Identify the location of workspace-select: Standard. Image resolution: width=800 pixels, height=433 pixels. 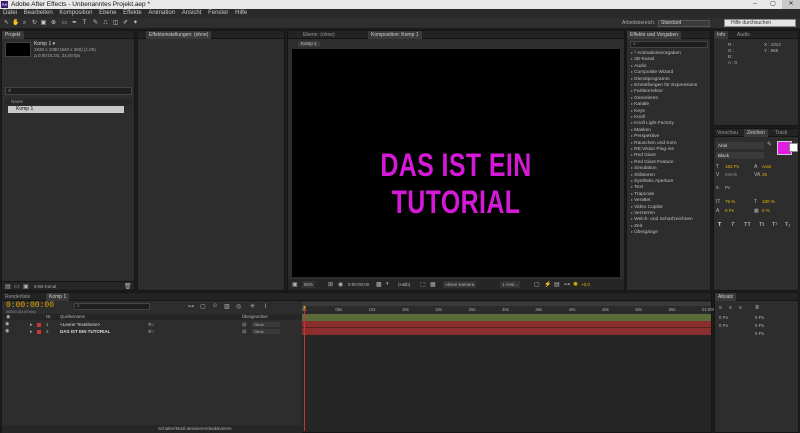
(684, 23).